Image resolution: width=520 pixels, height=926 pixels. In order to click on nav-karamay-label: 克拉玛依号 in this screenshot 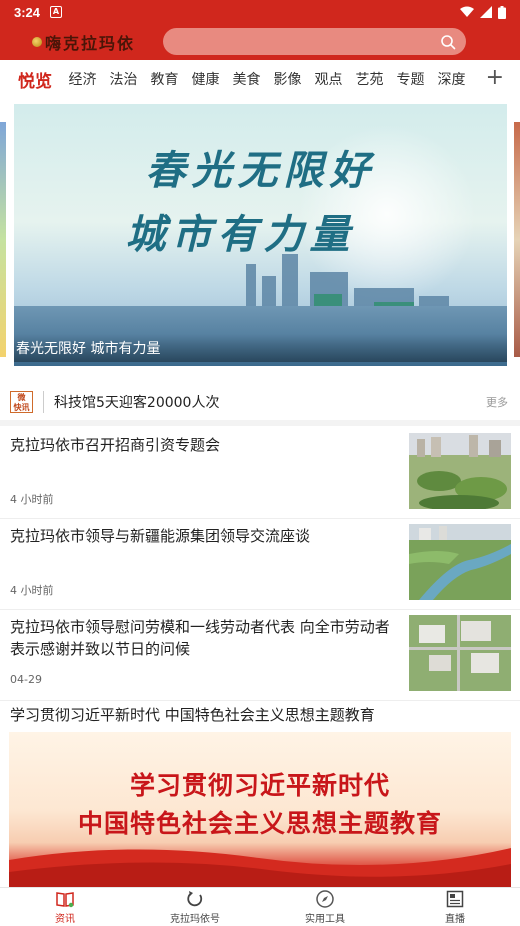, I will do `click(195, 919)`.